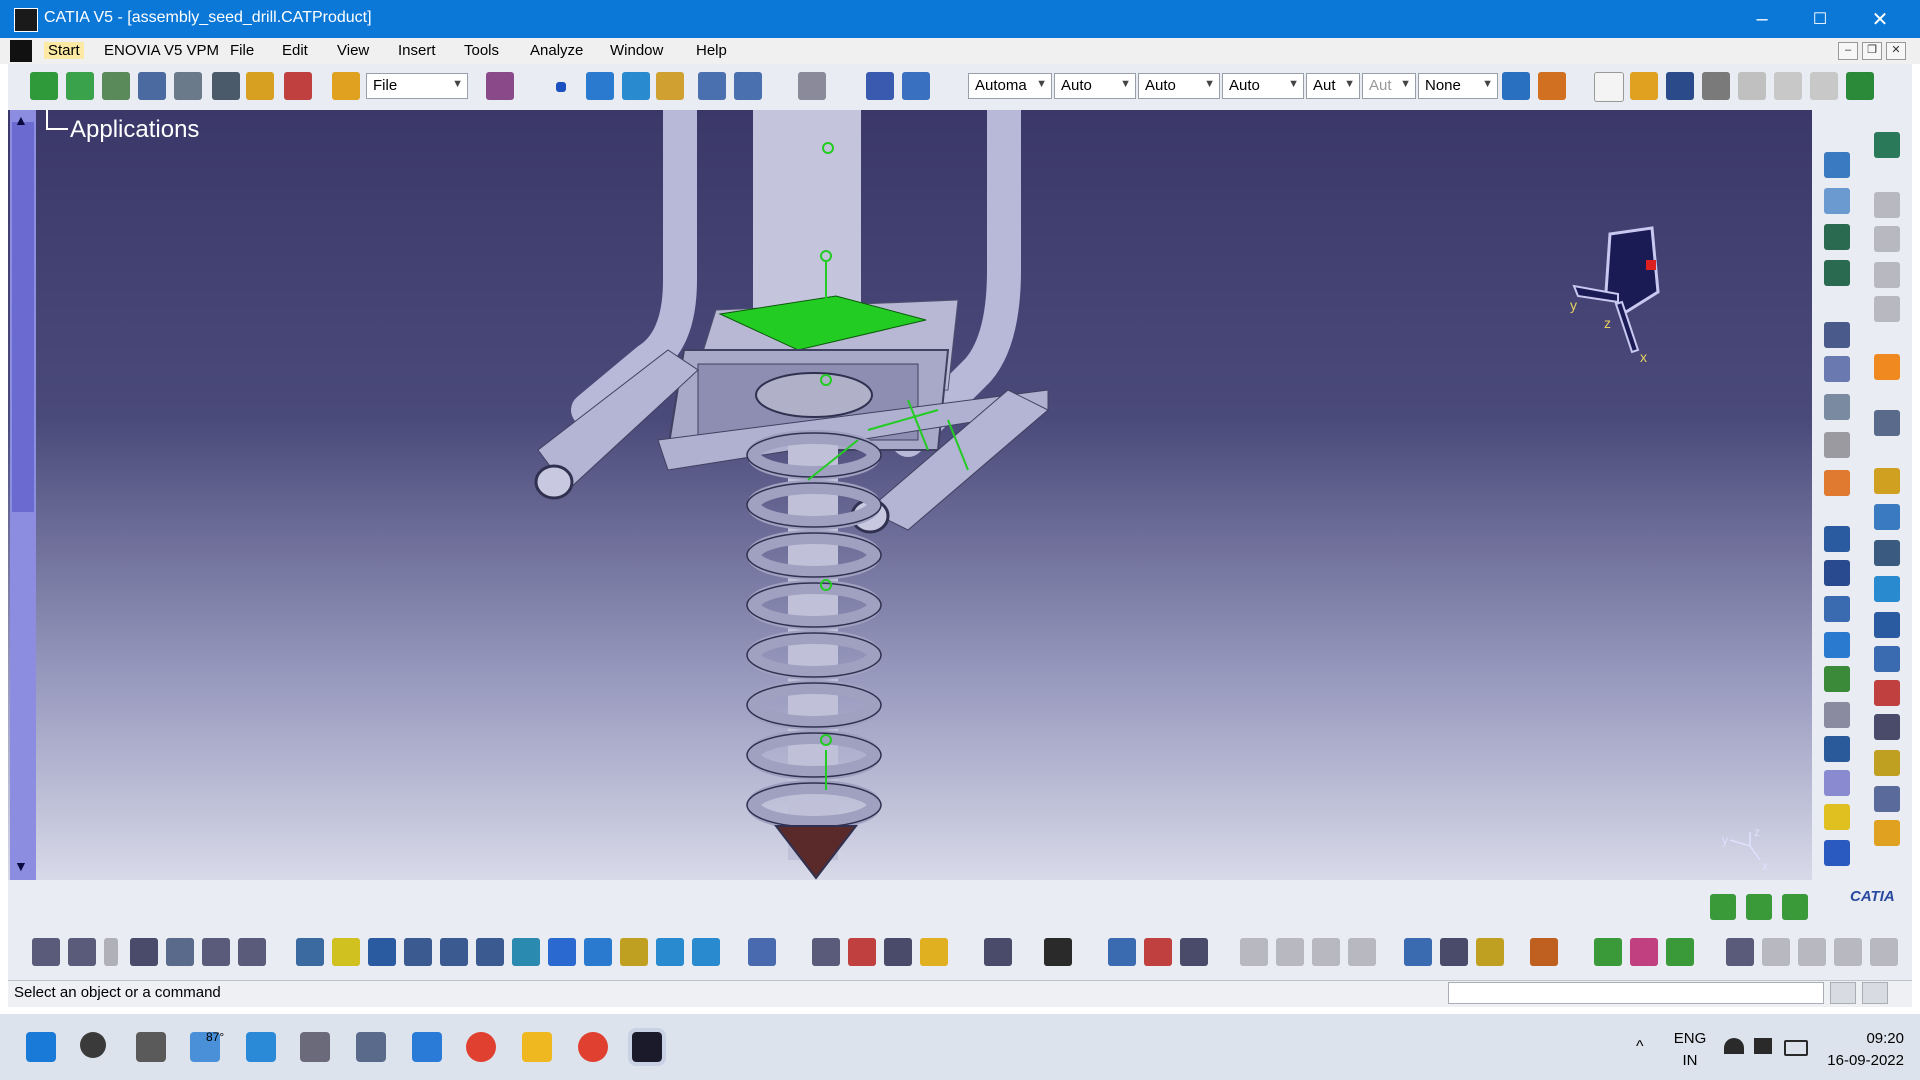 The height and width of the screenshot is (1080, 1920). Describe the element at coordinates (1326, 952) in the screenshot. I see `disabled-cmd-3-icon` at that location.